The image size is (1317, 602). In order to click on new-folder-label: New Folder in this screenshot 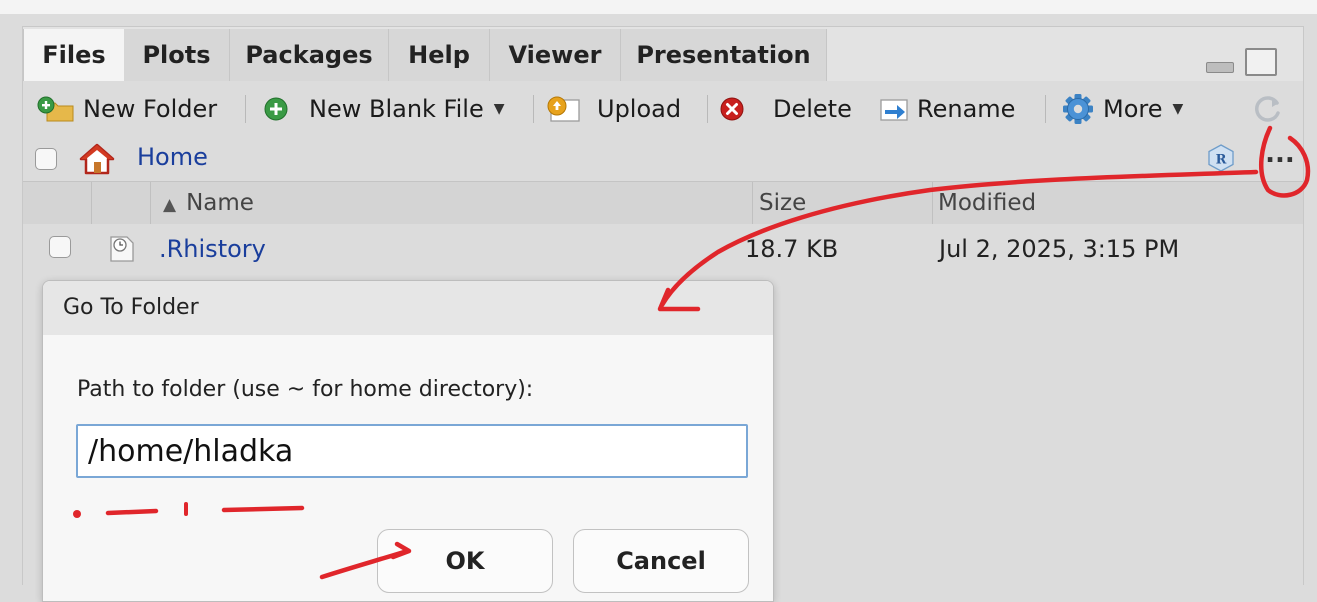, I will do `click(150, 109)`.